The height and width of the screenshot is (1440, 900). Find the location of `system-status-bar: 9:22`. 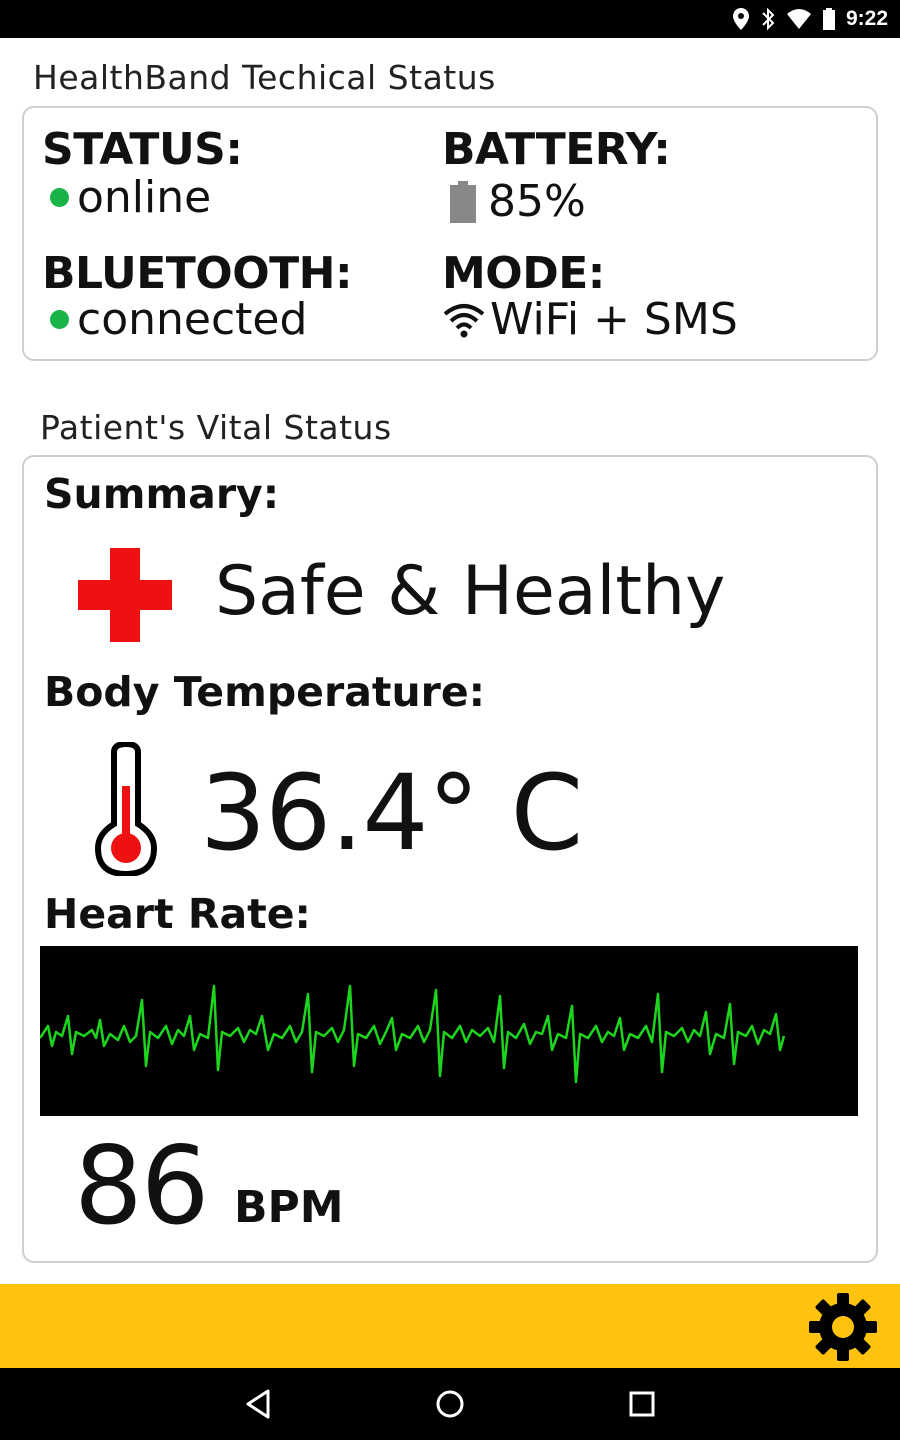

system-status-bar: 9:22 is located at coordinates (450, 19).